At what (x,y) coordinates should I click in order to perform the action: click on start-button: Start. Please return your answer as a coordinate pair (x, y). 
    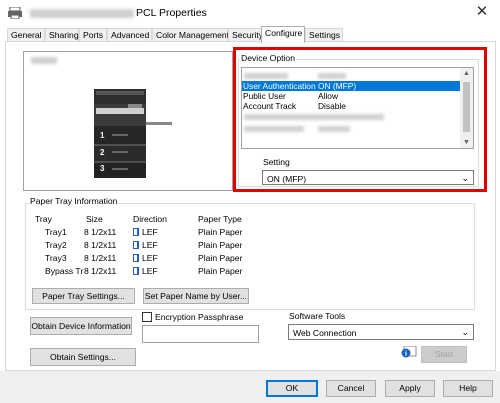
    Looking at the image, I should click on (444, 354).